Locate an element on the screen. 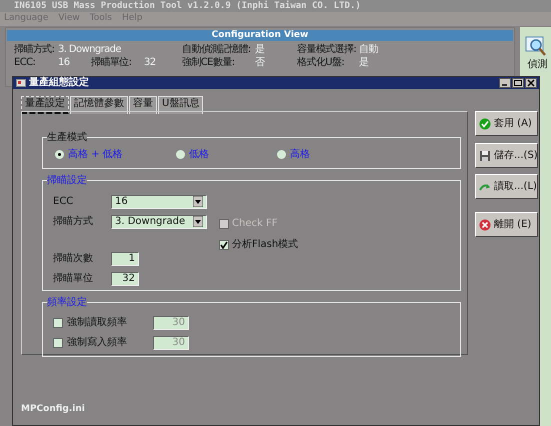 This screenshot has width=551, height=426. group-title: 生產模式 is located at coordinates (67, 137).